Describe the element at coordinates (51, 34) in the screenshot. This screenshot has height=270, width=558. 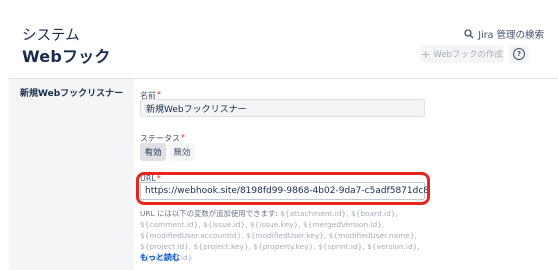
I see `breadcrumb: システム` at that location.